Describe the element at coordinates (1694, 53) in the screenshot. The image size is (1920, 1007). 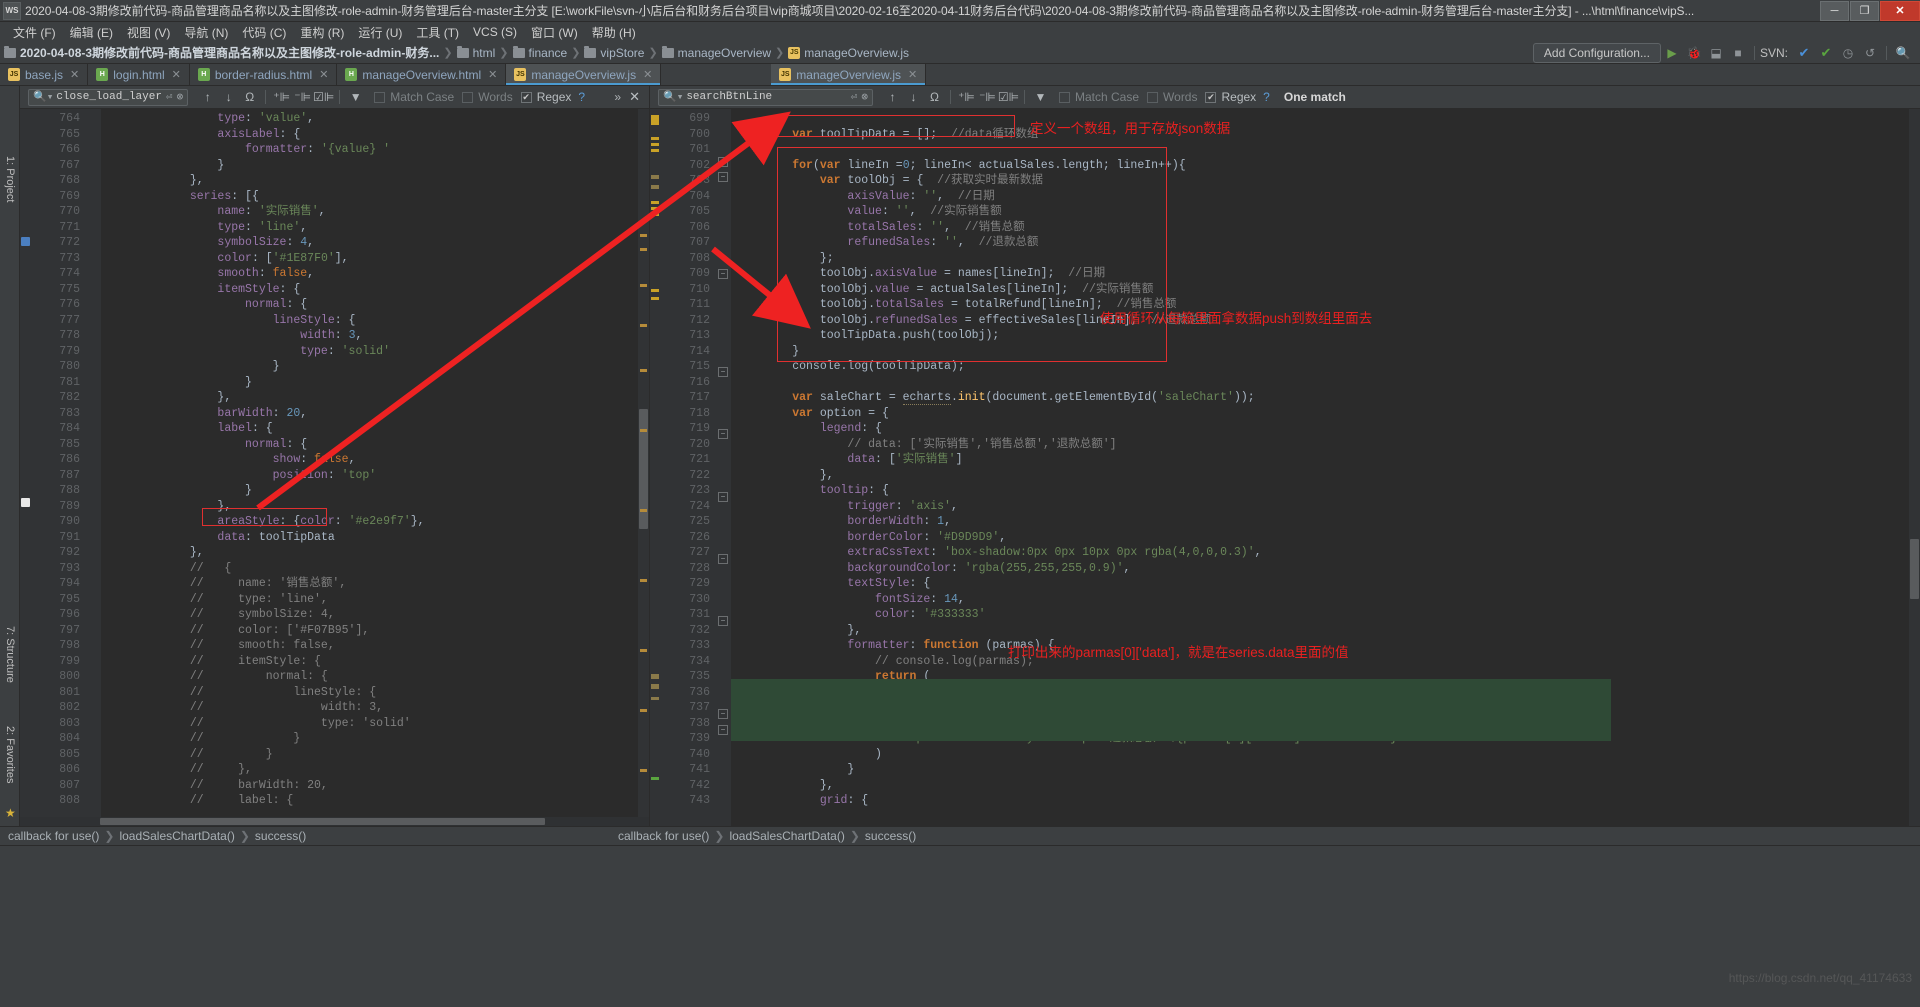
I see `debug-icon: 🐞` at that location.